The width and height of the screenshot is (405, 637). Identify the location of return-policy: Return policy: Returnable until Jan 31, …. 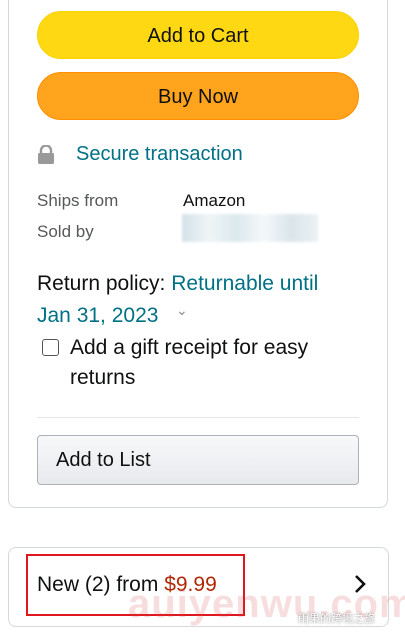
(197, 300).